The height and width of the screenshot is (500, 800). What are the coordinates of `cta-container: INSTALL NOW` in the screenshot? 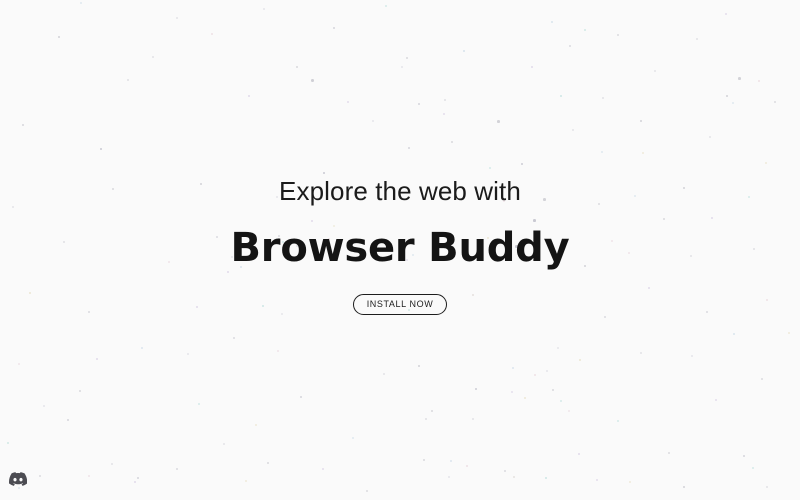 It's located at (400, 304).